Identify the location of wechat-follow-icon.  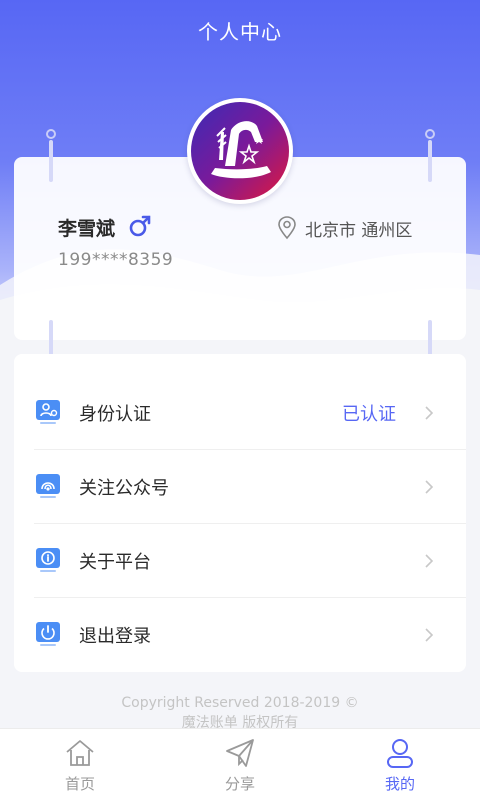
(48, 486).